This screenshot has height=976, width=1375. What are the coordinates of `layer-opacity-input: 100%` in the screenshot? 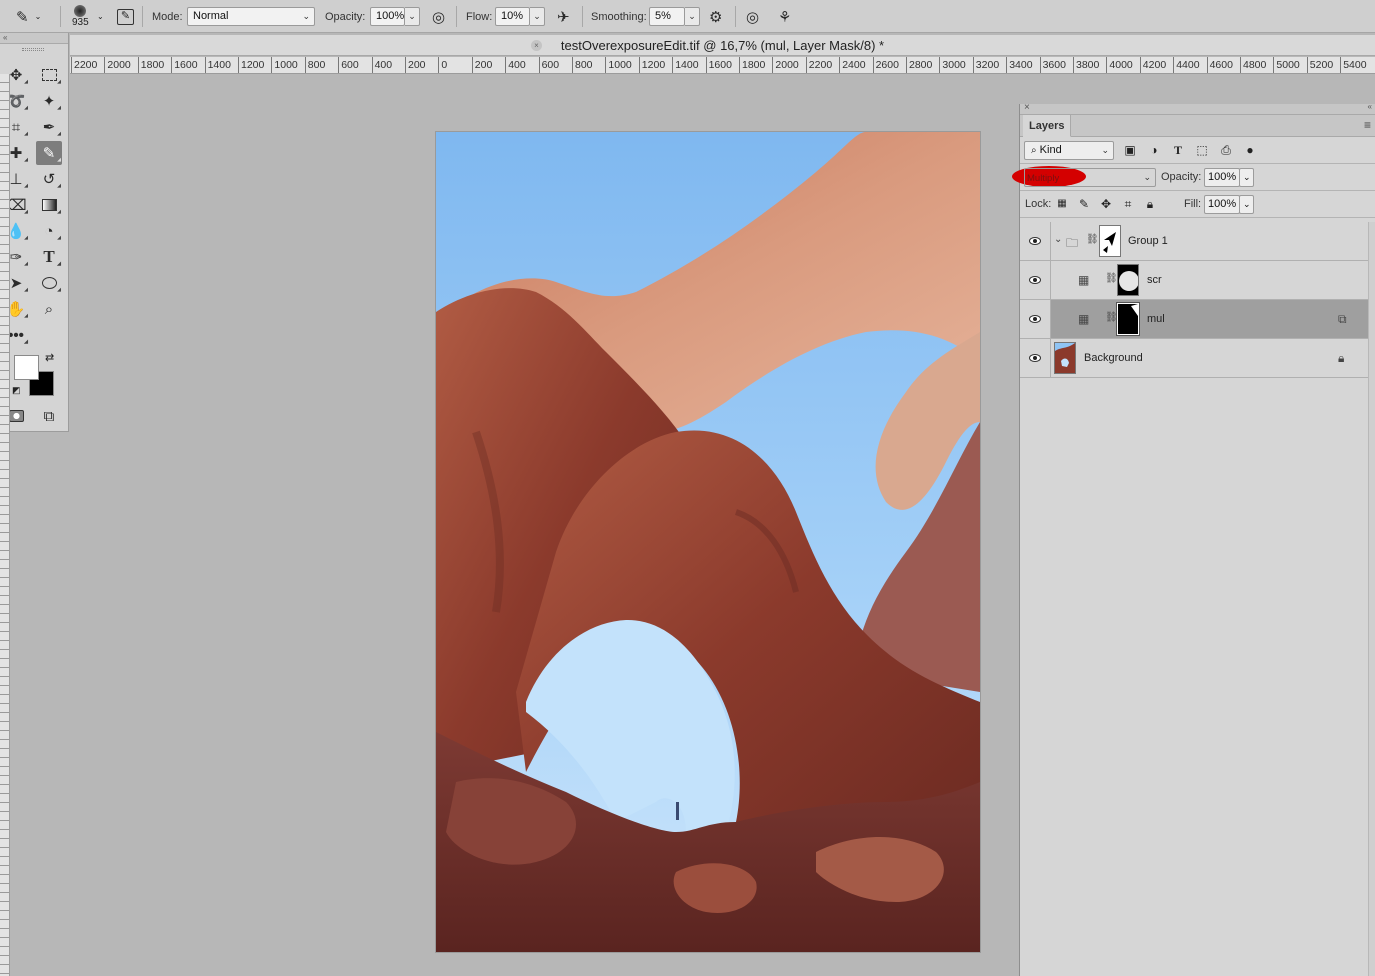 It's located at (1222, 177).